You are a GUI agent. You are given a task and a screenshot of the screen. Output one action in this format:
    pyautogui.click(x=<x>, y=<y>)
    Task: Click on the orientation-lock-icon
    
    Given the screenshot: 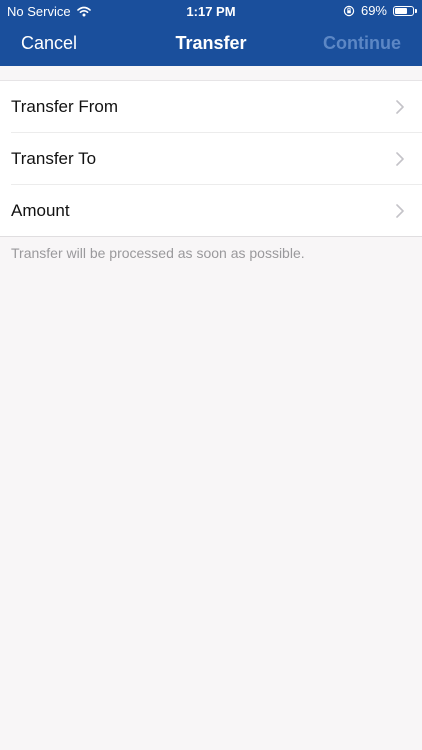 What is the action you would take?
    pyautogui.click(x=349, y=10)
    